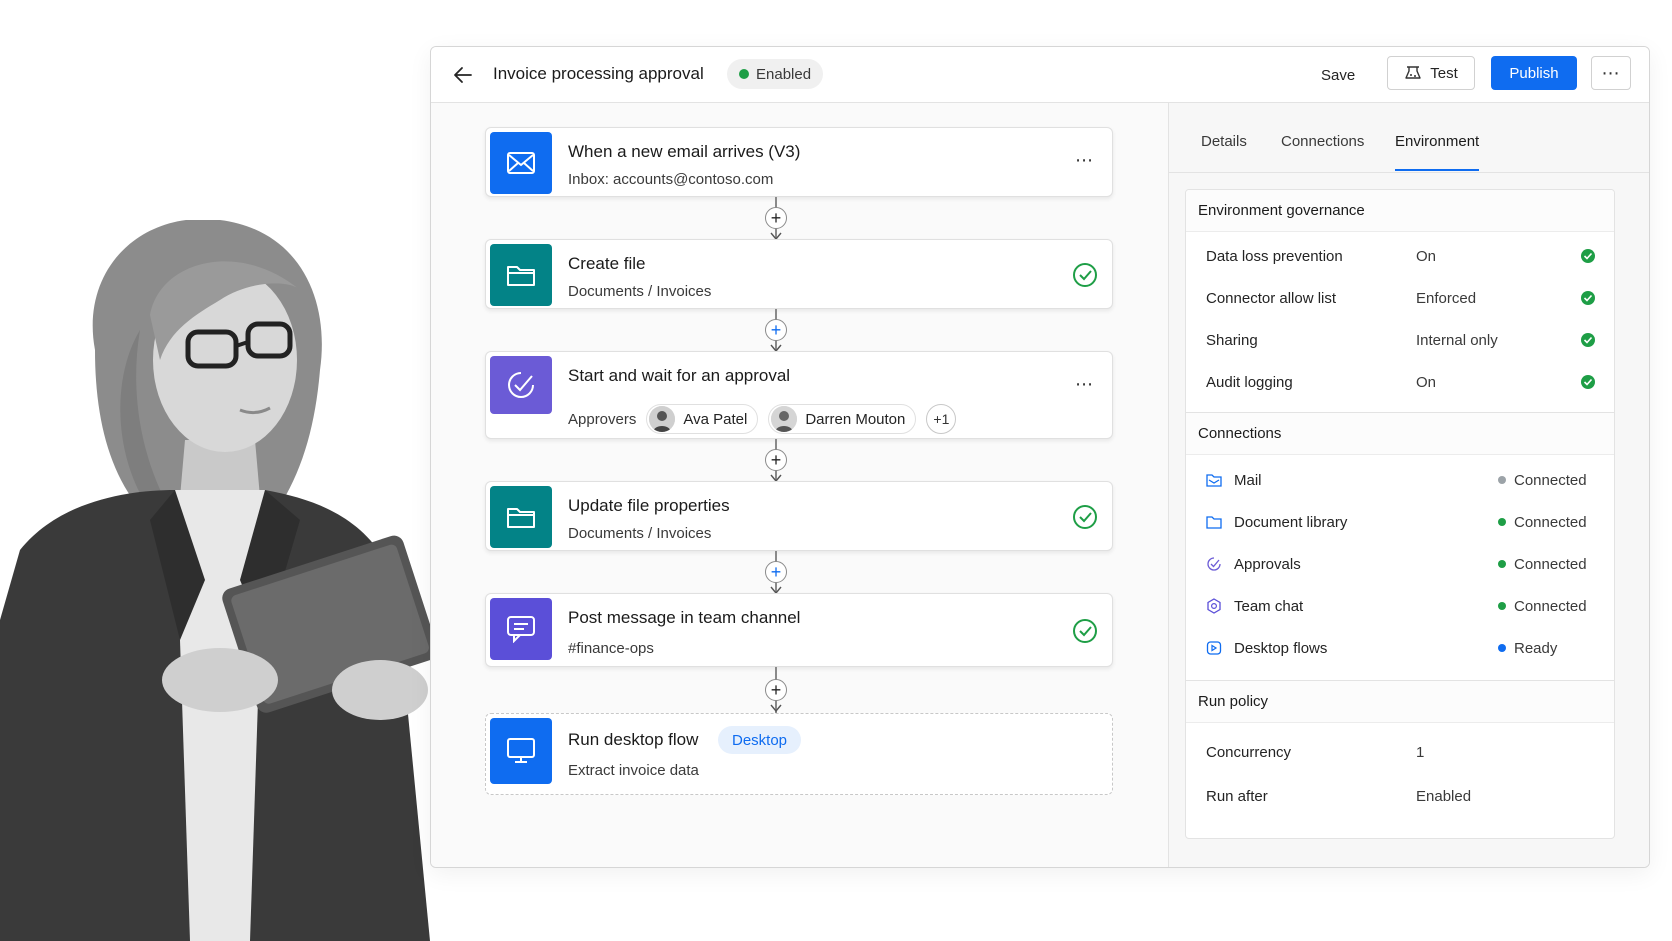 This screenshot has height=941, width=1672. I want to click on approval-icon, so click(521, 385).